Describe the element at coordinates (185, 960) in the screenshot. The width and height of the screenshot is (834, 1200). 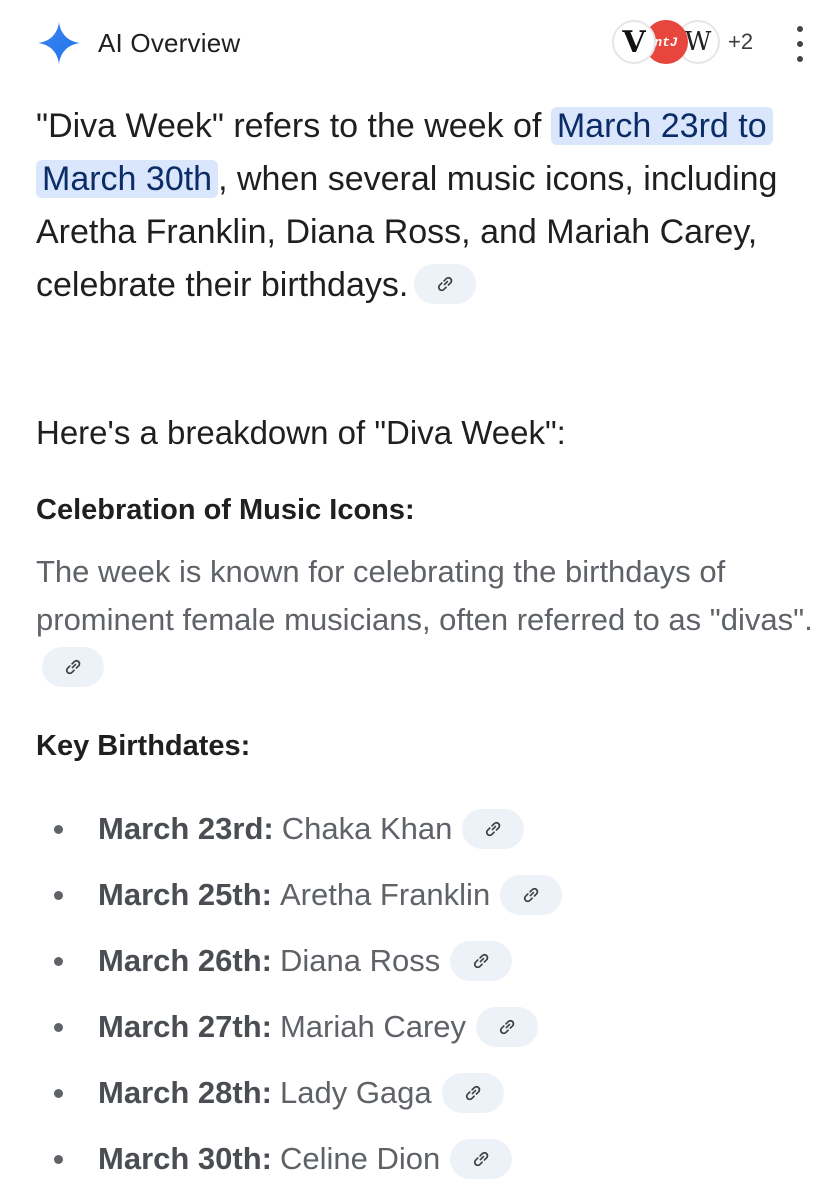
I see `birthdate-date: March 26th:` at that location.